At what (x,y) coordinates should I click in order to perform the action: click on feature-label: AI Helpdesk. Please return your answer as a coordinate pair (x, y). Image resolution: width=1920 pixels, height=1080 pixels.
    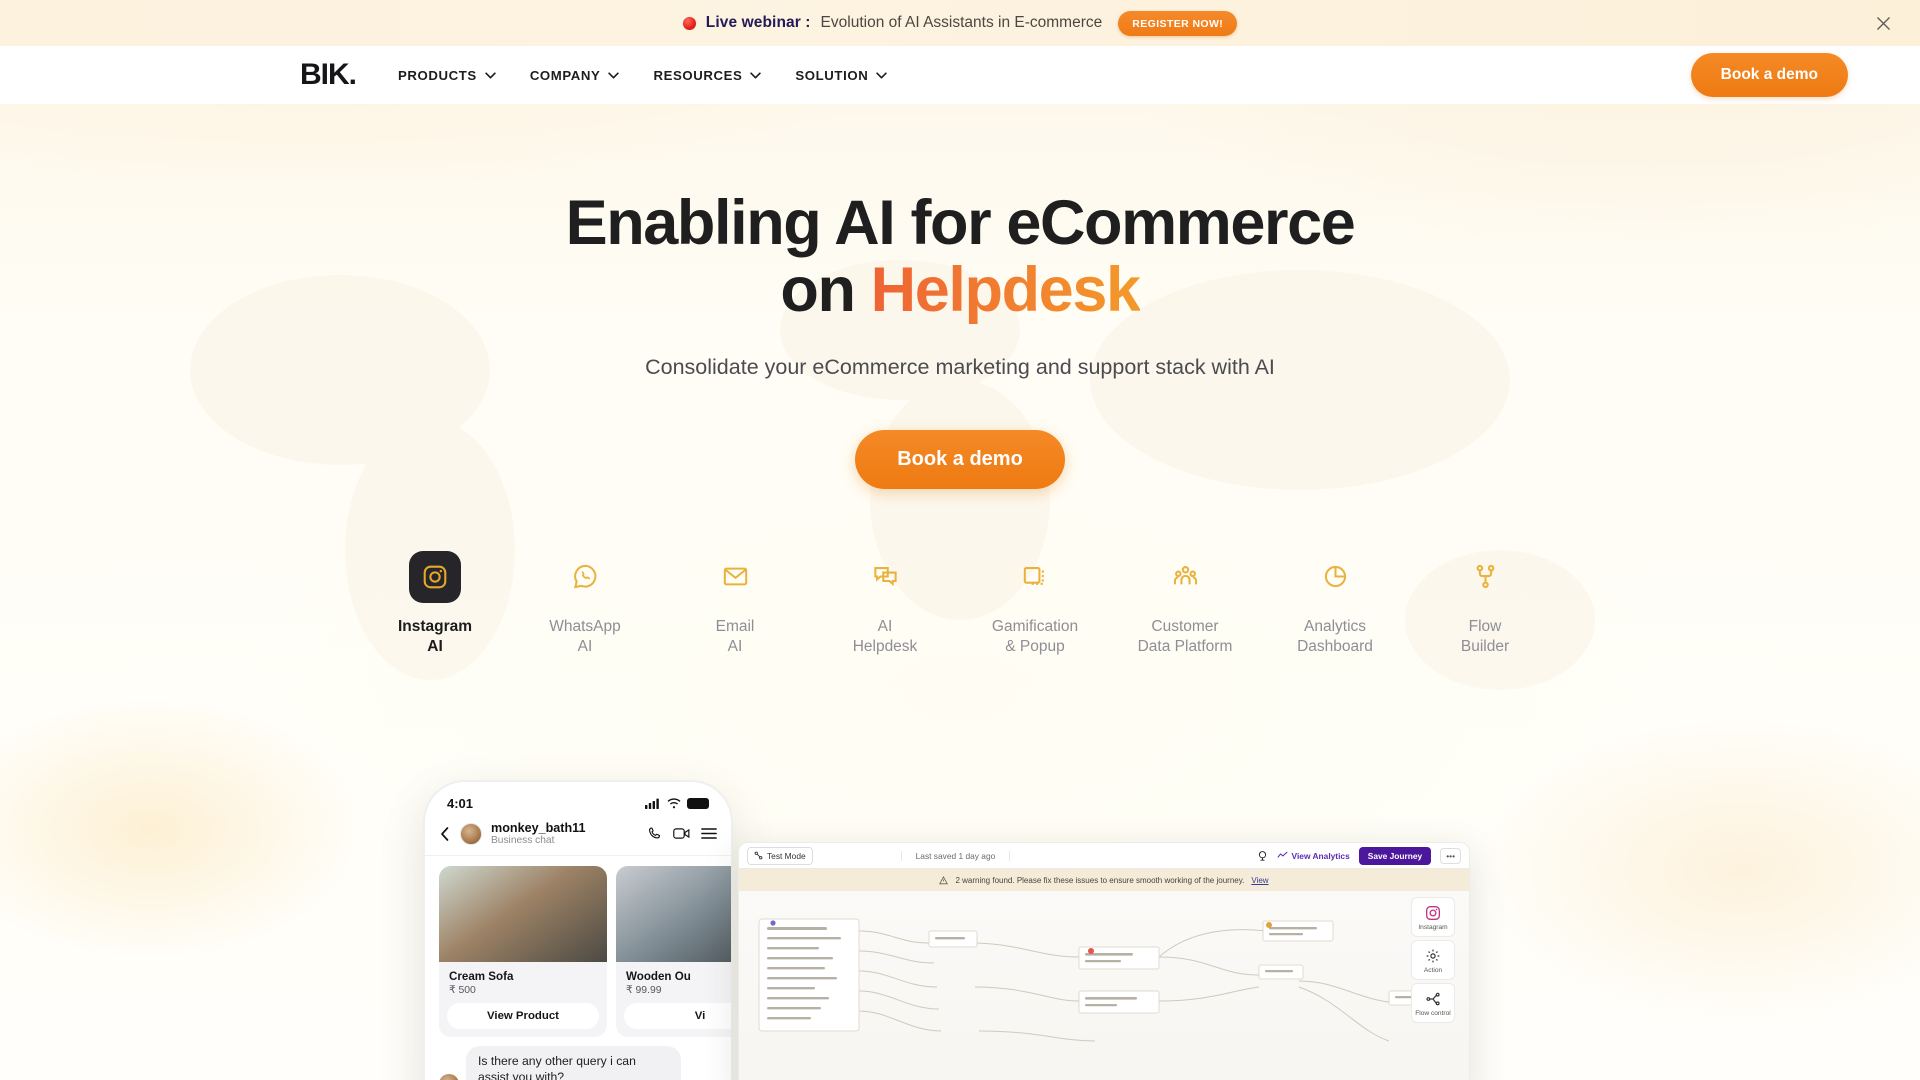
    Looking at the image, I should click on (885, 637).